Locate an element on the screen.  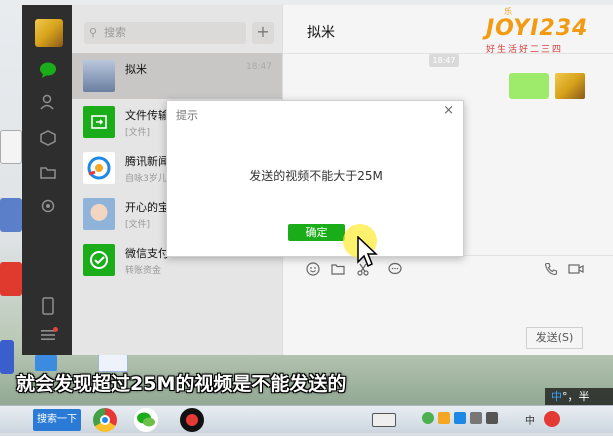
tray-icons is located at coordinates (468, 420).